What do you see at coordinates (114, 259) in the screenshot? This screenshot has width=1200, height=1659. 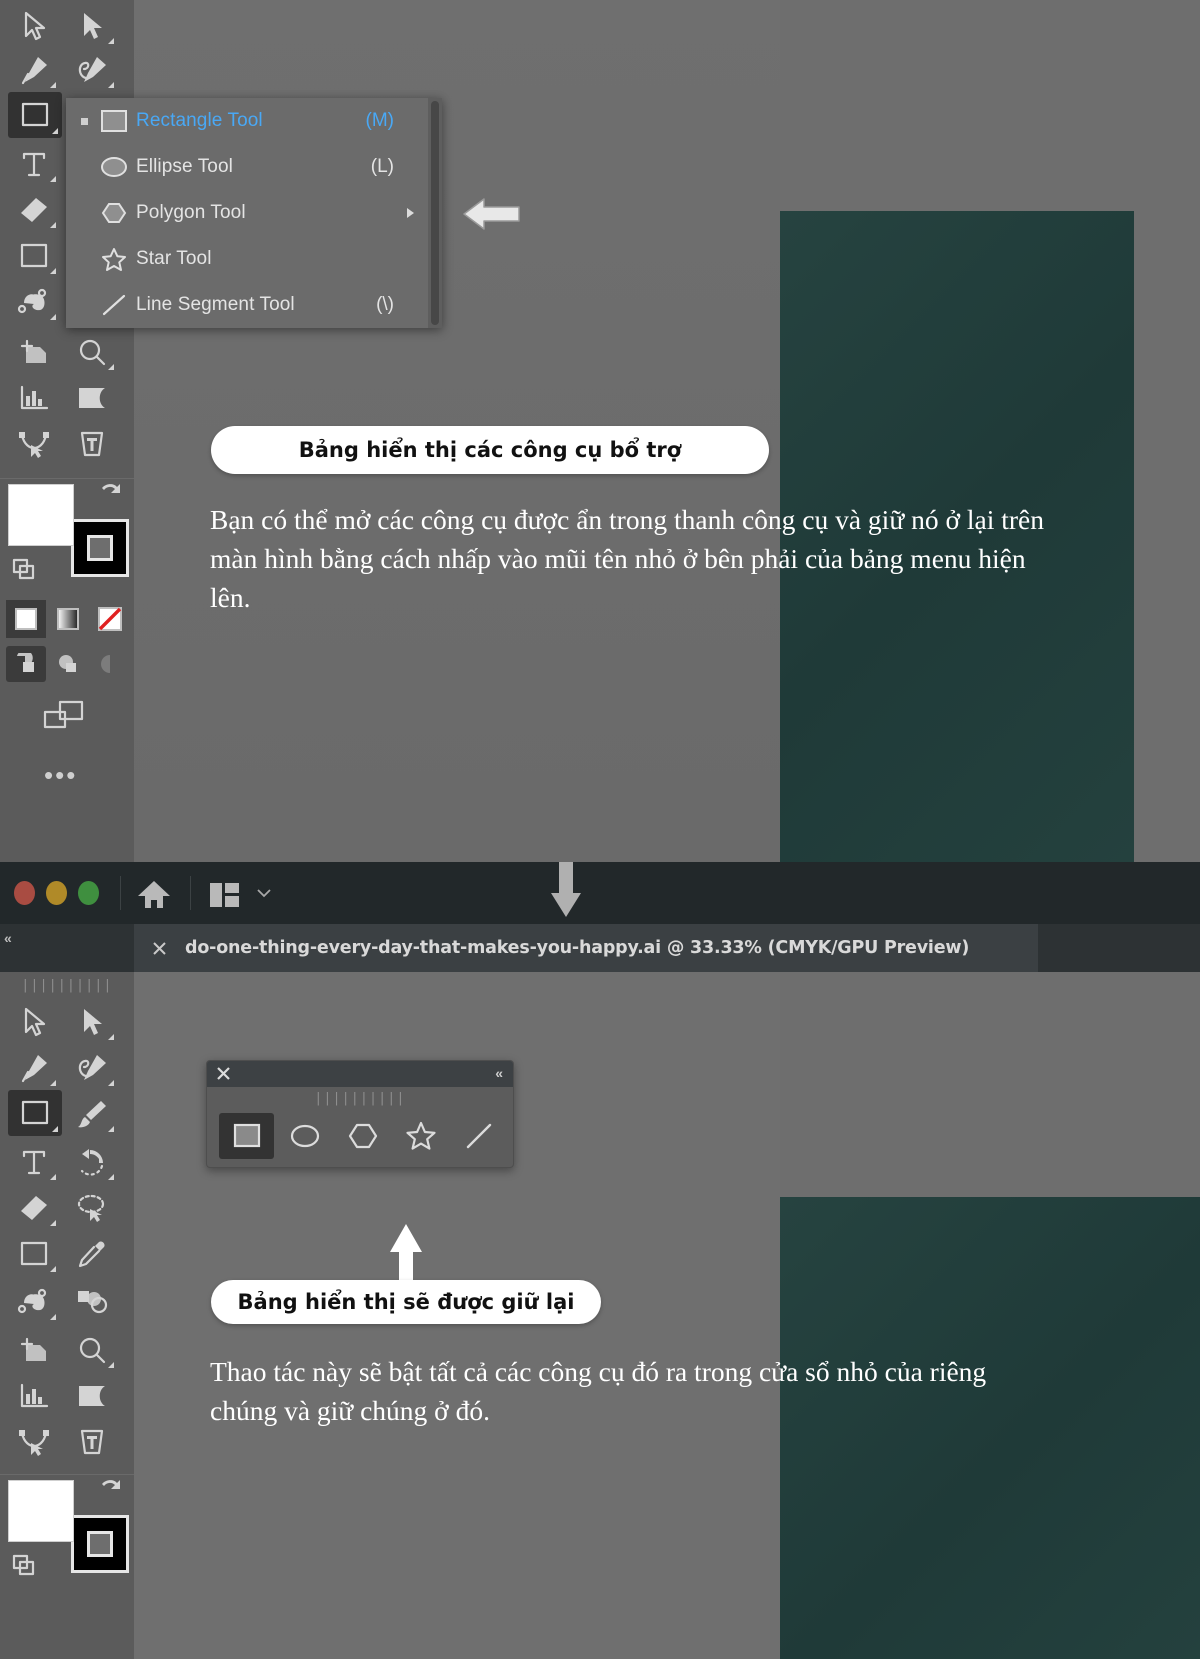 I see `star-icon` at bounding box center [114, 259].